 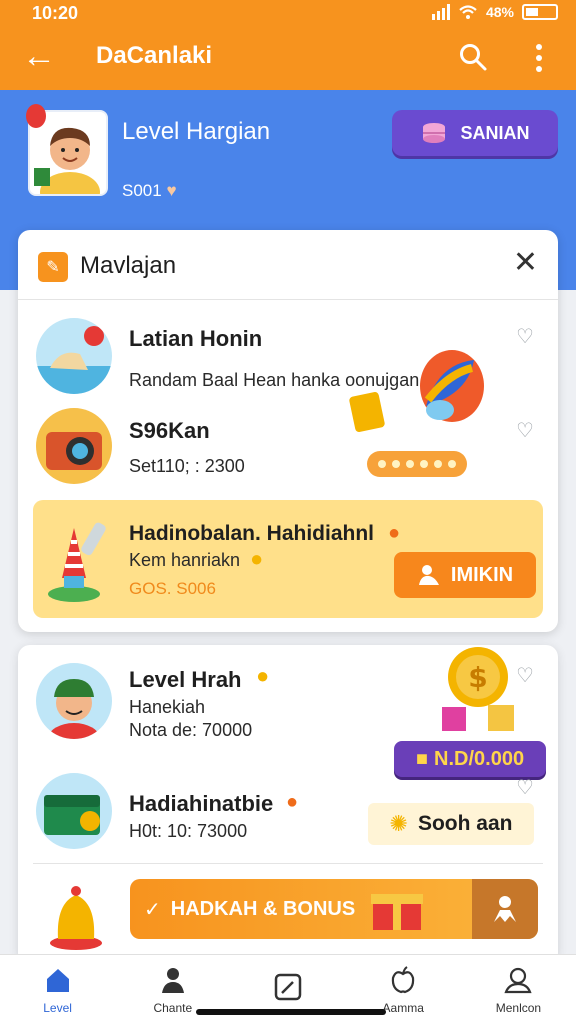 I want to click on claim-button: IMIKIN, so click(x=465, y=575).